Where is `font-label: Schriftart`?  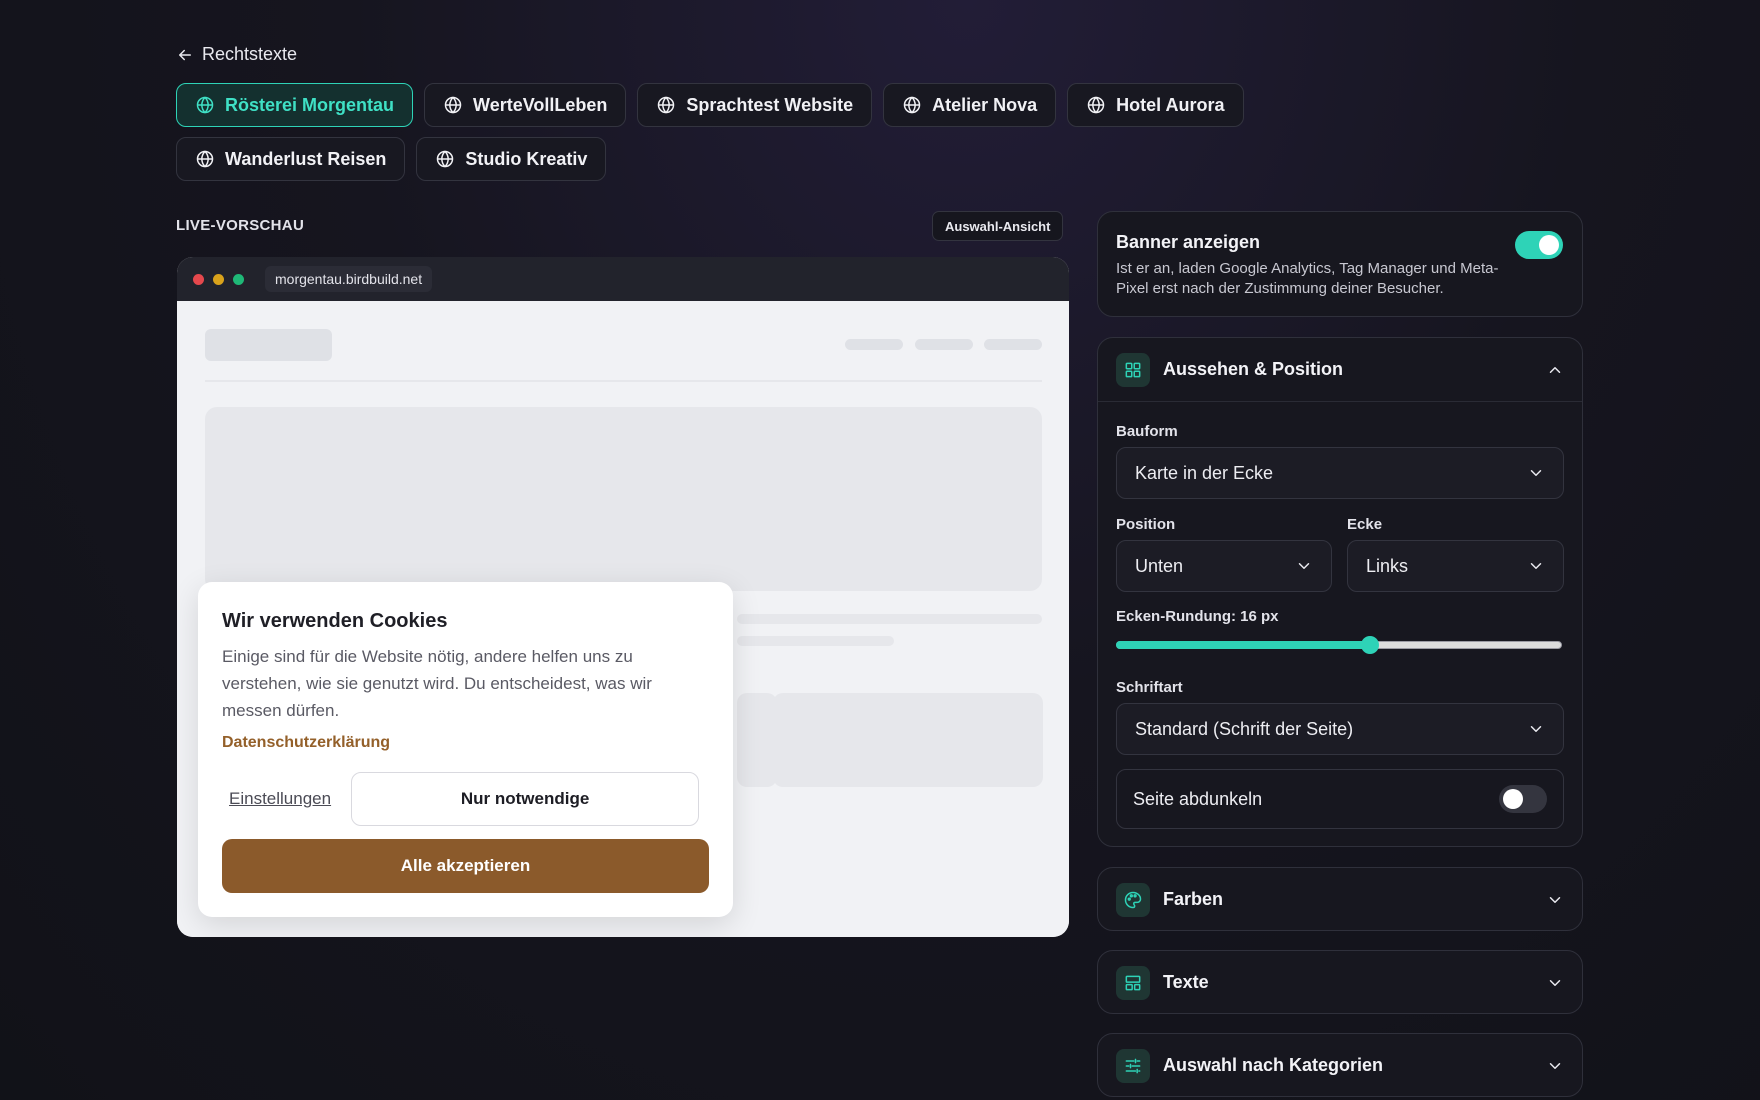
font-label: Schriftart is located at coordinates (1149, 687).